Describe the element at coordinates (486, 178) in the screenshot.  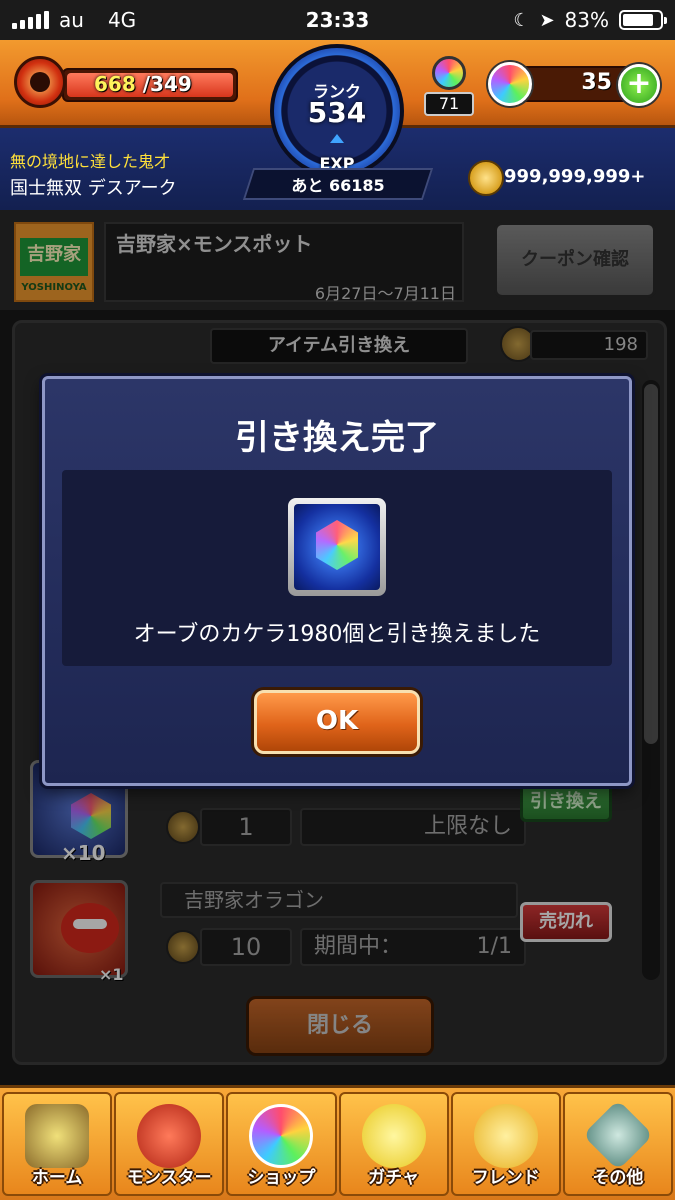
I see `gold-coin-icon` at that location.